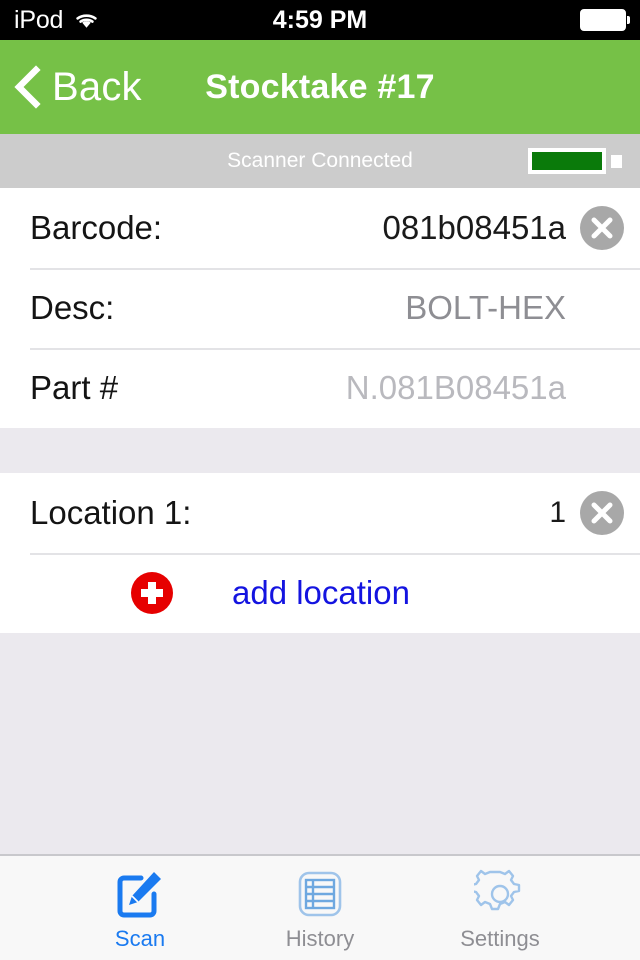 This screenshot has width=640, height=960. Describe the element at coordinates (500, 938) in the screenshot. I see `tab-settings-label: Settings` at that location.